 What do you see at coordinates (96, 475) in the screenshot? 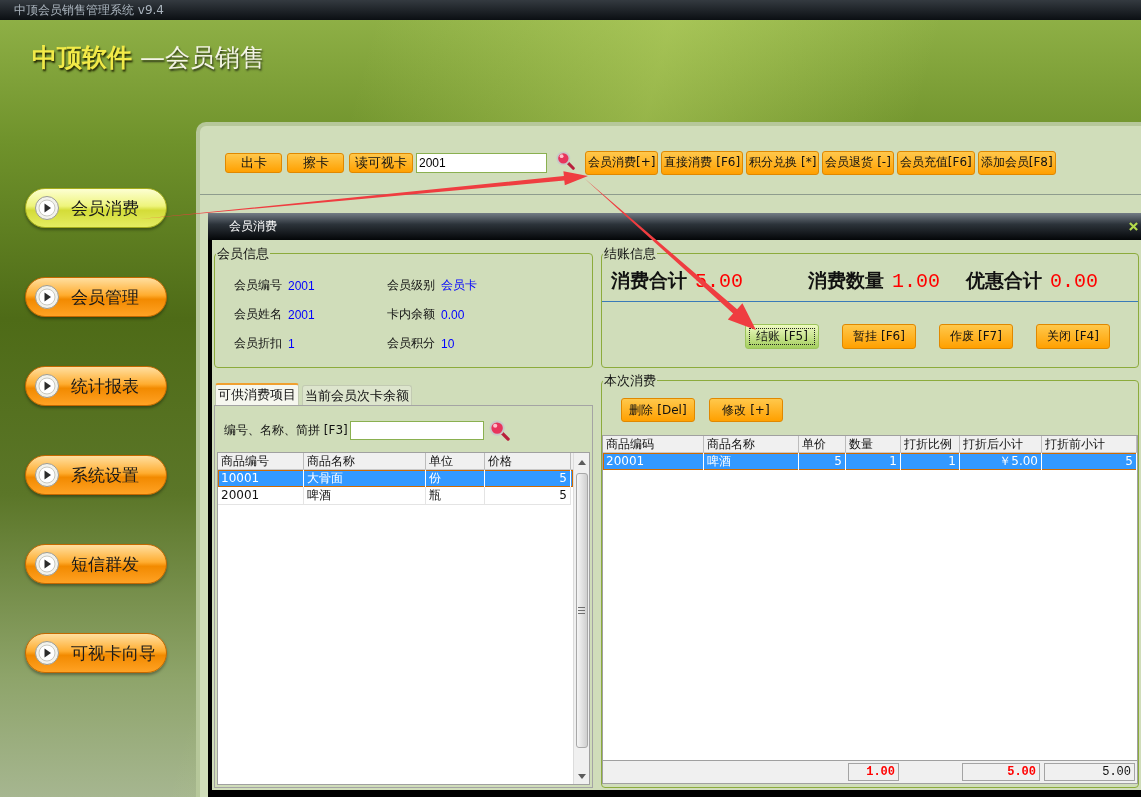
I see `sidebar-item: 系统设置` at bounding box center [96, 475].